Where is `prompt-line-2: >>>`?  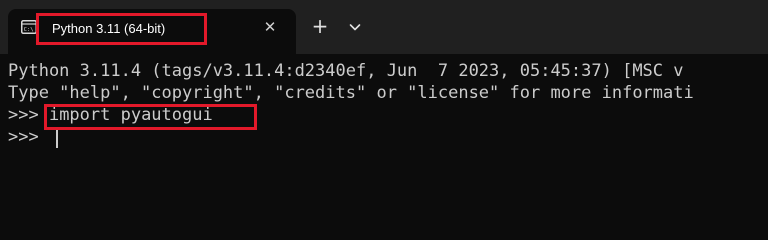 prompt-line-2: >>> is located at coordinates (23, 137).